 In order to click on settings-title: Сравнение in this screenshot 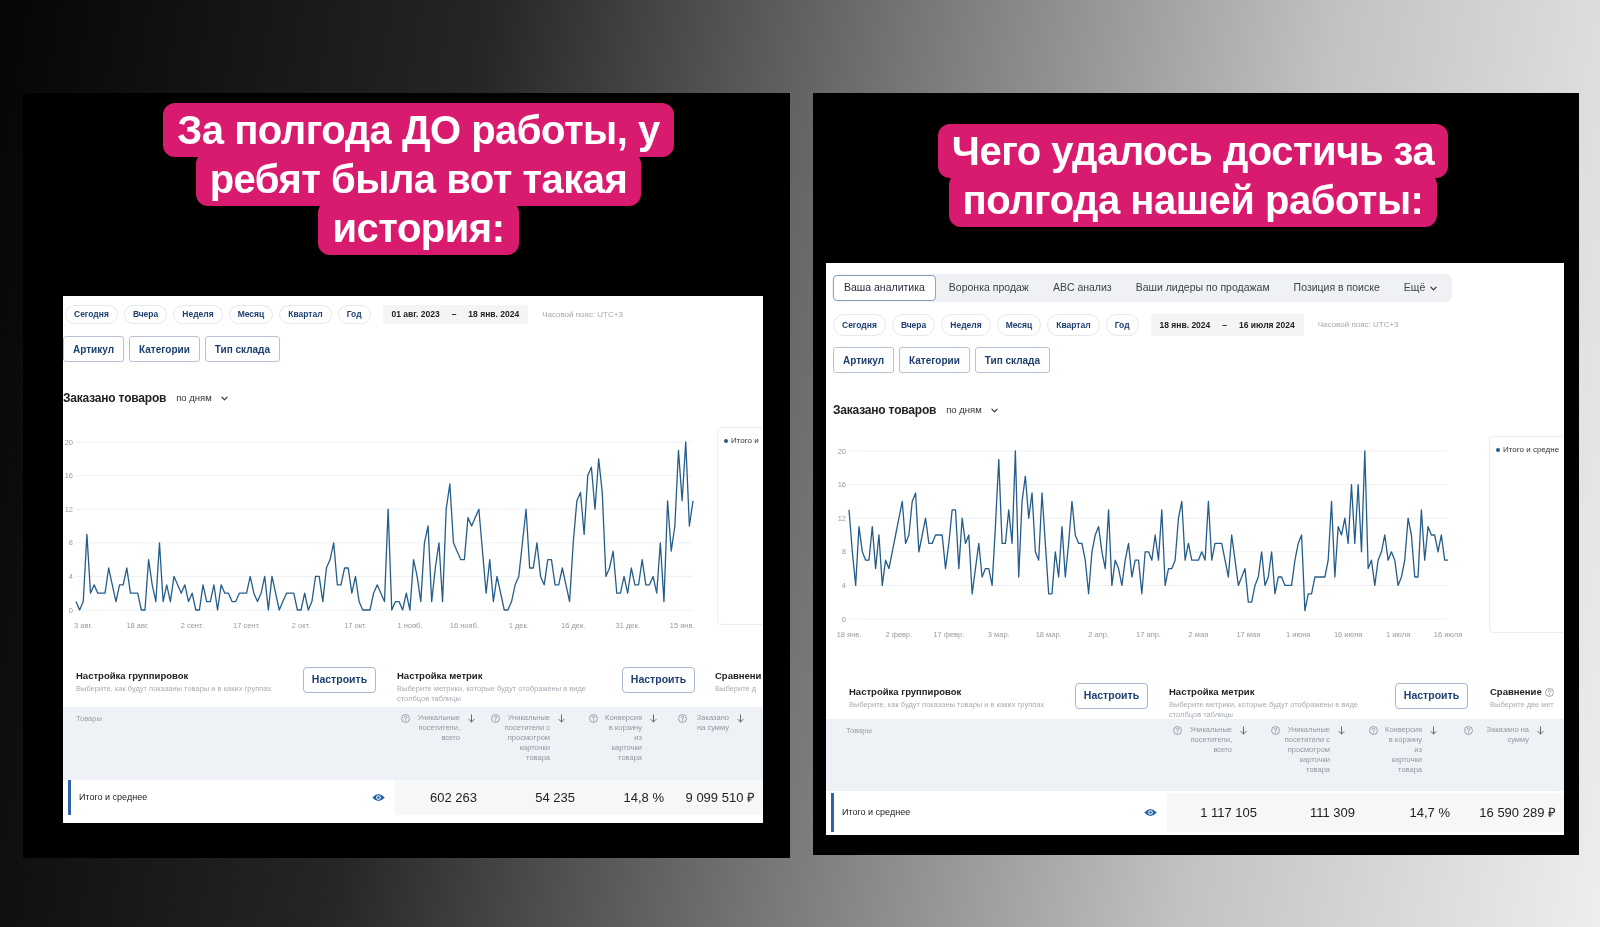, I will do `click(1516, 692)`.